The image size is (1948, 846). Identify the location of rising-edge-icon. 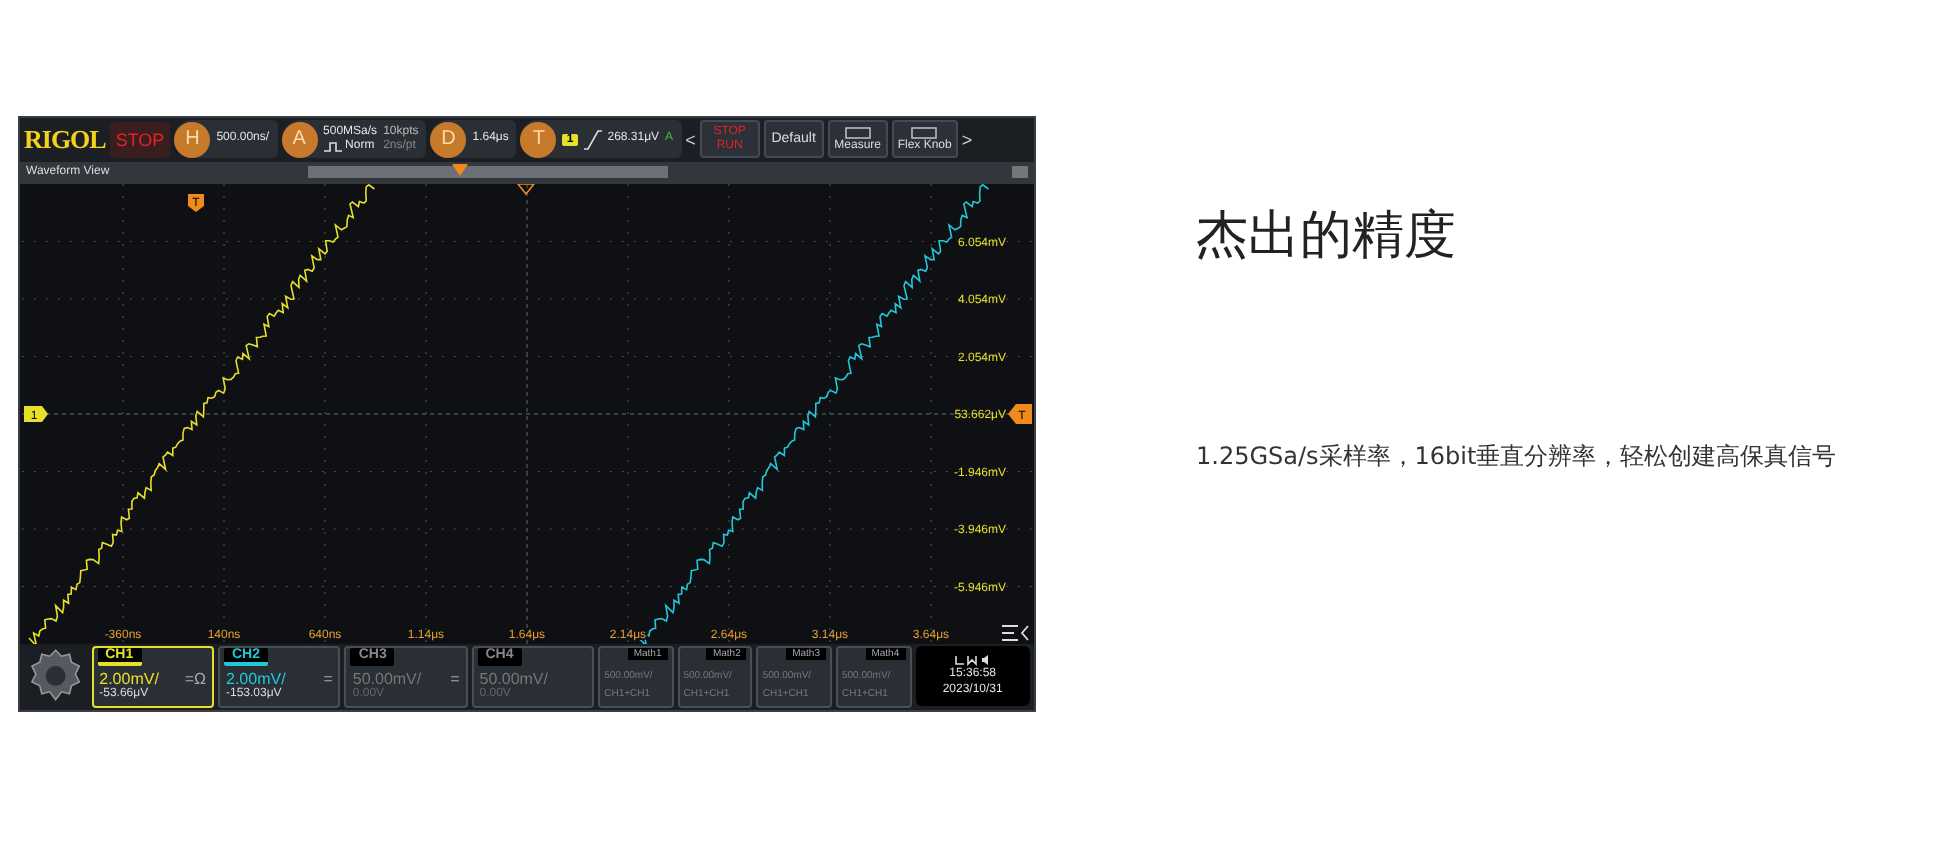
(592, 139).